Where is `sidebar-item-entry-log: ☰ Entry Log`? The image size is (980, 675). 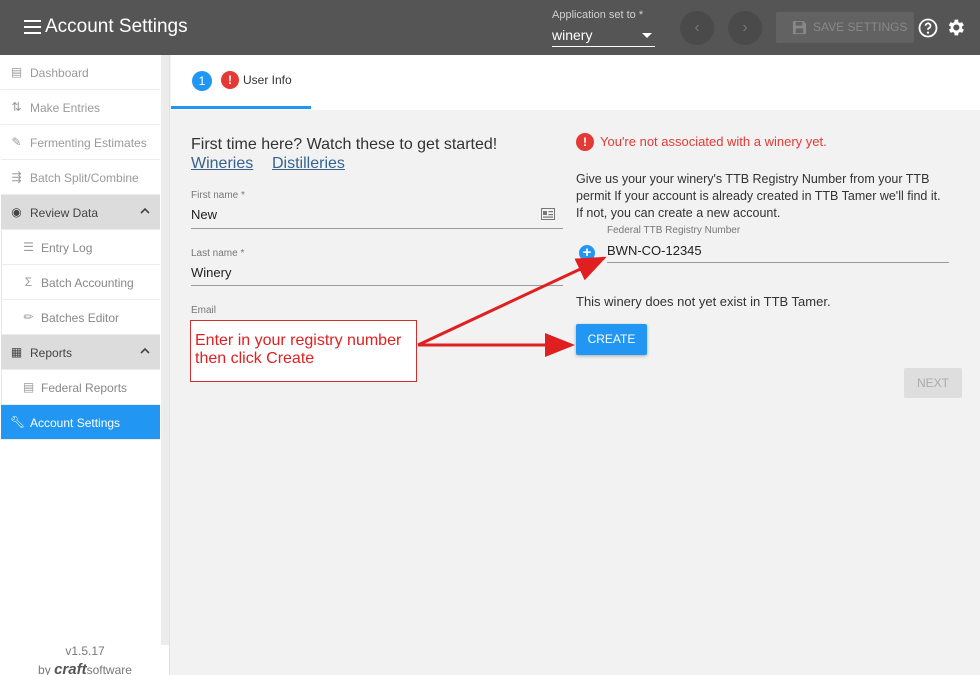
sidebar-item-entry-log: ☰ Entry Log is located at coordinates (80, 247).